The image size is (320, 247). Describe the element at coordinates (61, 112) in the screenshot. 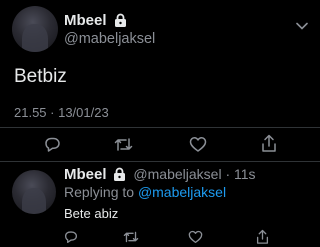

I see `tweet-timestamp: 21.55 · 13/01/23` at that location.